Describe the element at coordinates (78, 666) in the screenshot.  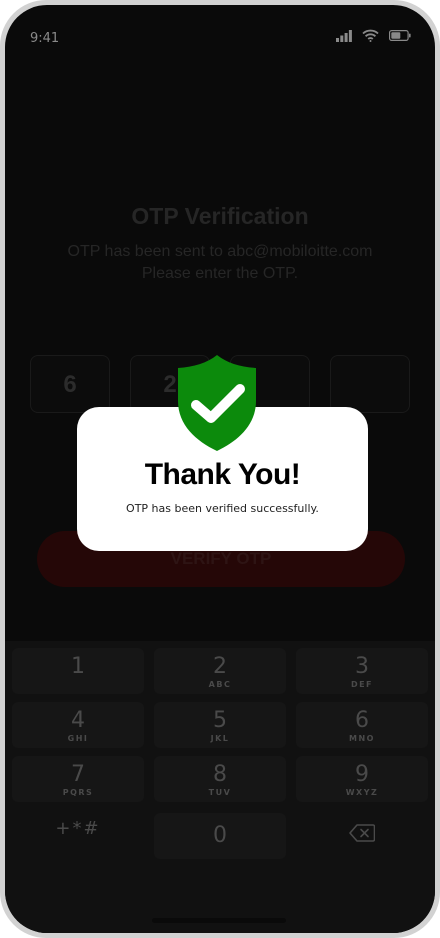
I see `key-1-number: 1` at that location.